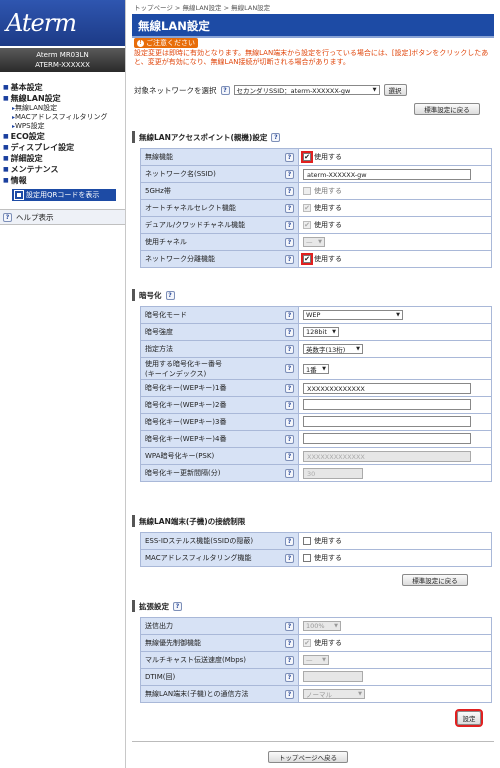  I want to click on select-network-button: 選択, so click(395, 90).